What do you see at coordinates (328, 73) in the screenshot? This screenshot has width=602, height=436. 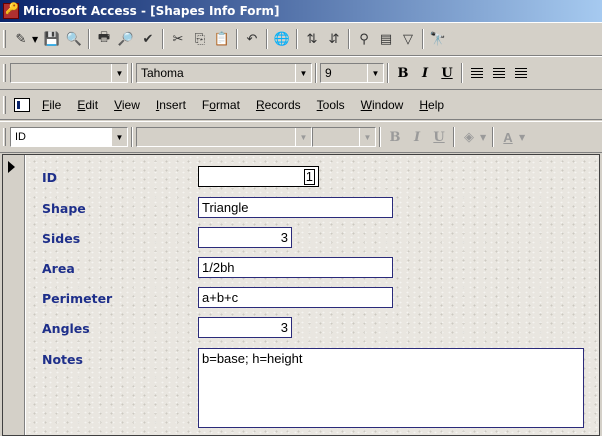 I see `font-size-value: 9` at bounding box center [328, 73].